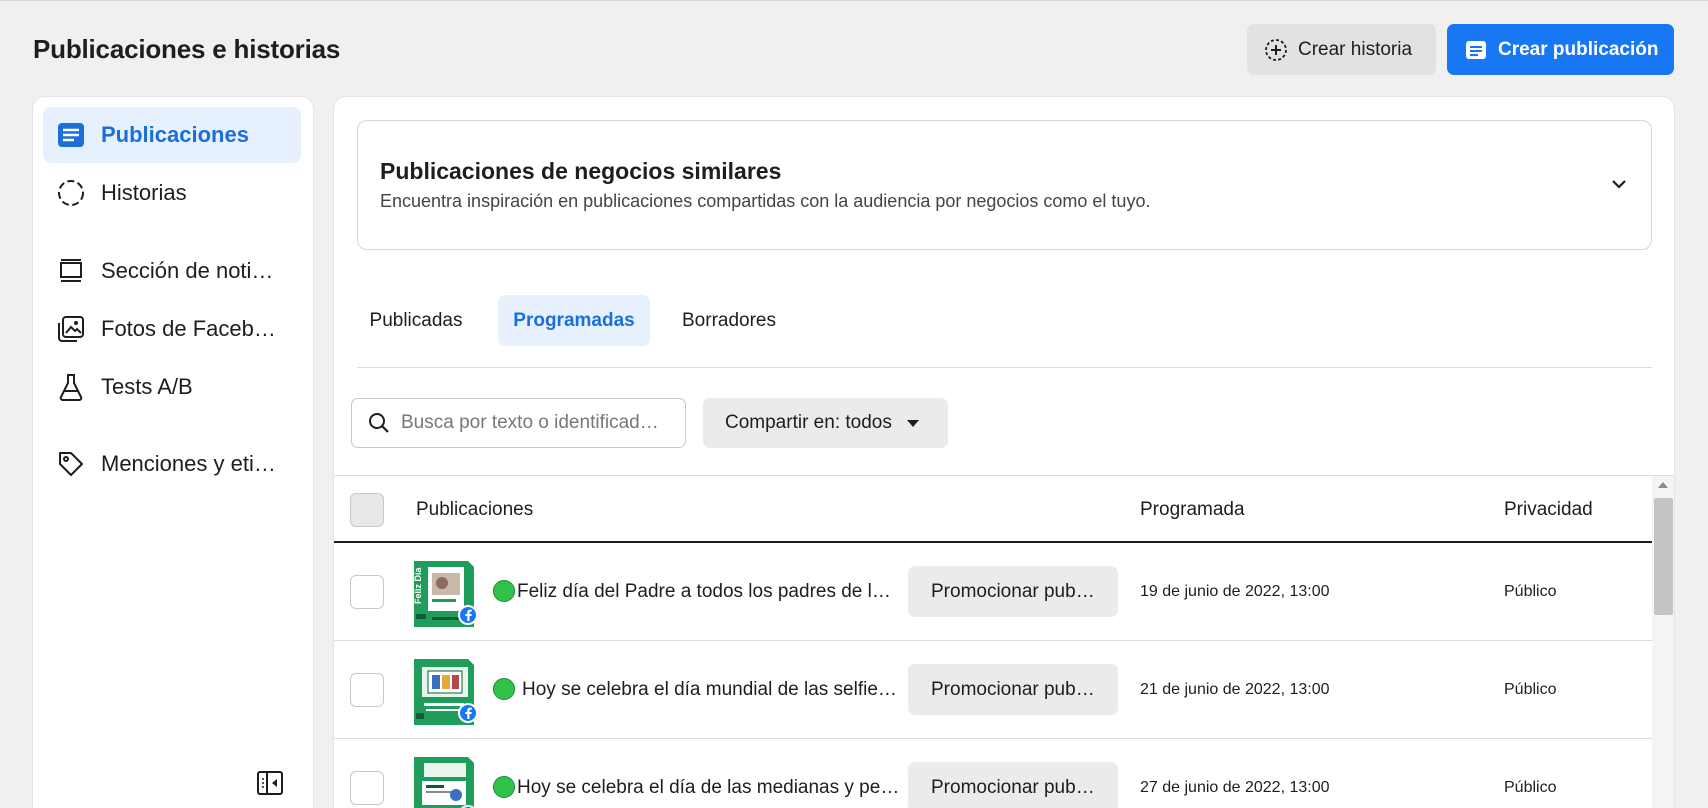 The image size is (1708, 808). I want to click on post-thumbnail: Feliz Día, so click(445, 594).